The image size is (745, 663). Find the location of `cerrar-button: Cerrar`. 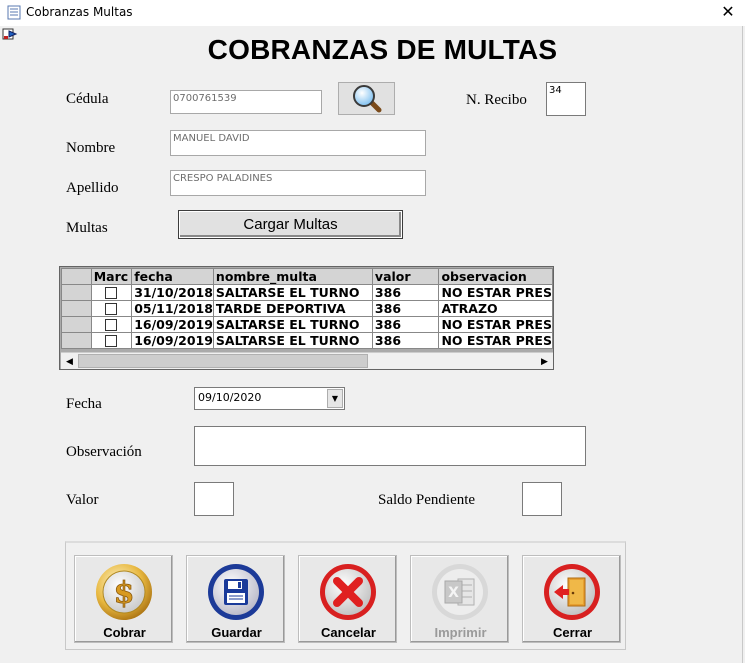

cerrar-button: Cerrar is located at coordinates (571, 599).